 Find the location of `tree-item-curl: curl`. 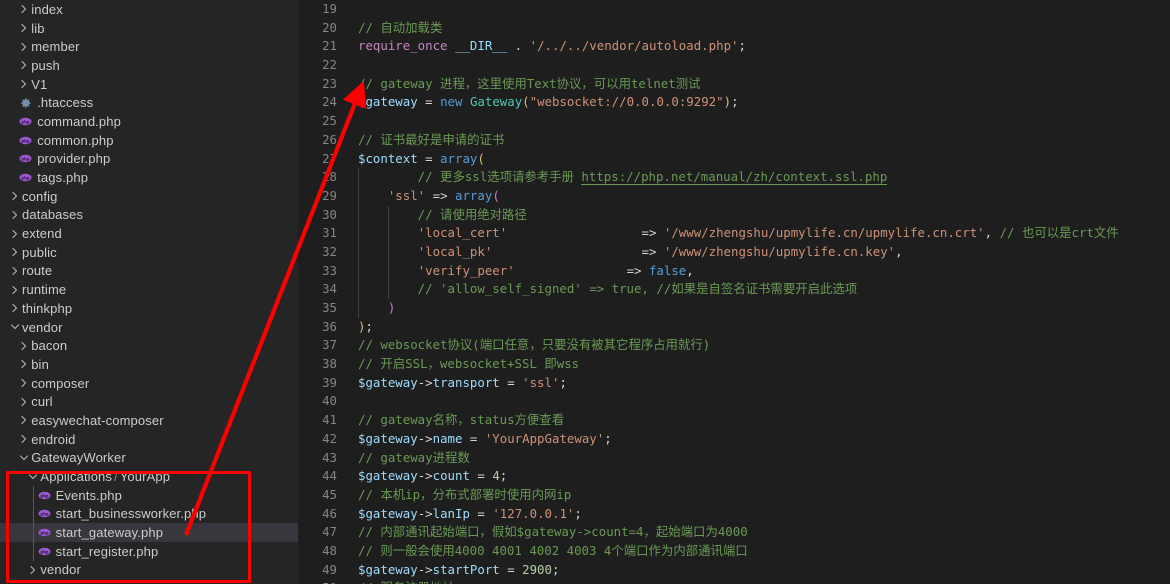

tree-item-curl: curl is located at coordinates (149, 401).